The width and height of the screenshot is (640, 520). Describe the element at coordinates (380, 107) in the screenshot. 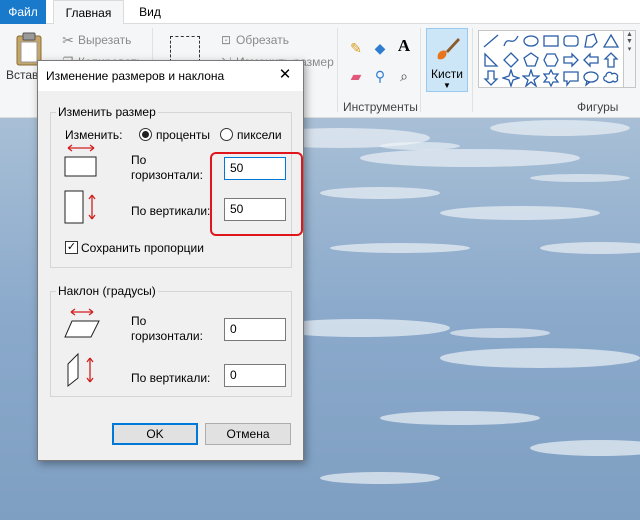

I see `tools-caption: Инструменты` at that location.